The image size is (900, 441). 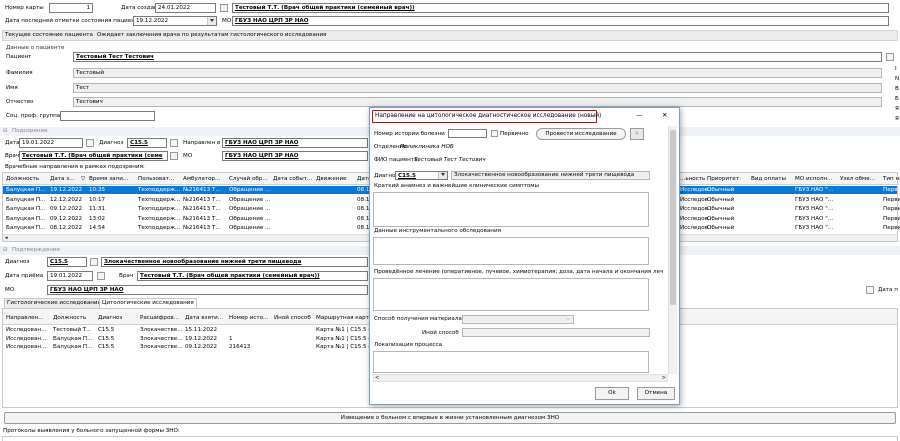 I want to click on column-header: Иной способ, so click(x=292, y=318).